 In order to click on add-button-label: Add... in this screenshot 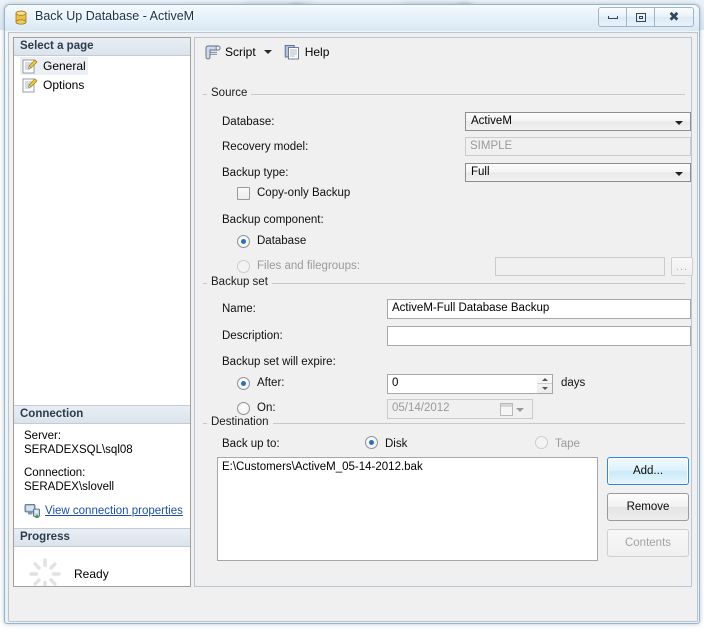, I will do `click(648, 471)`.